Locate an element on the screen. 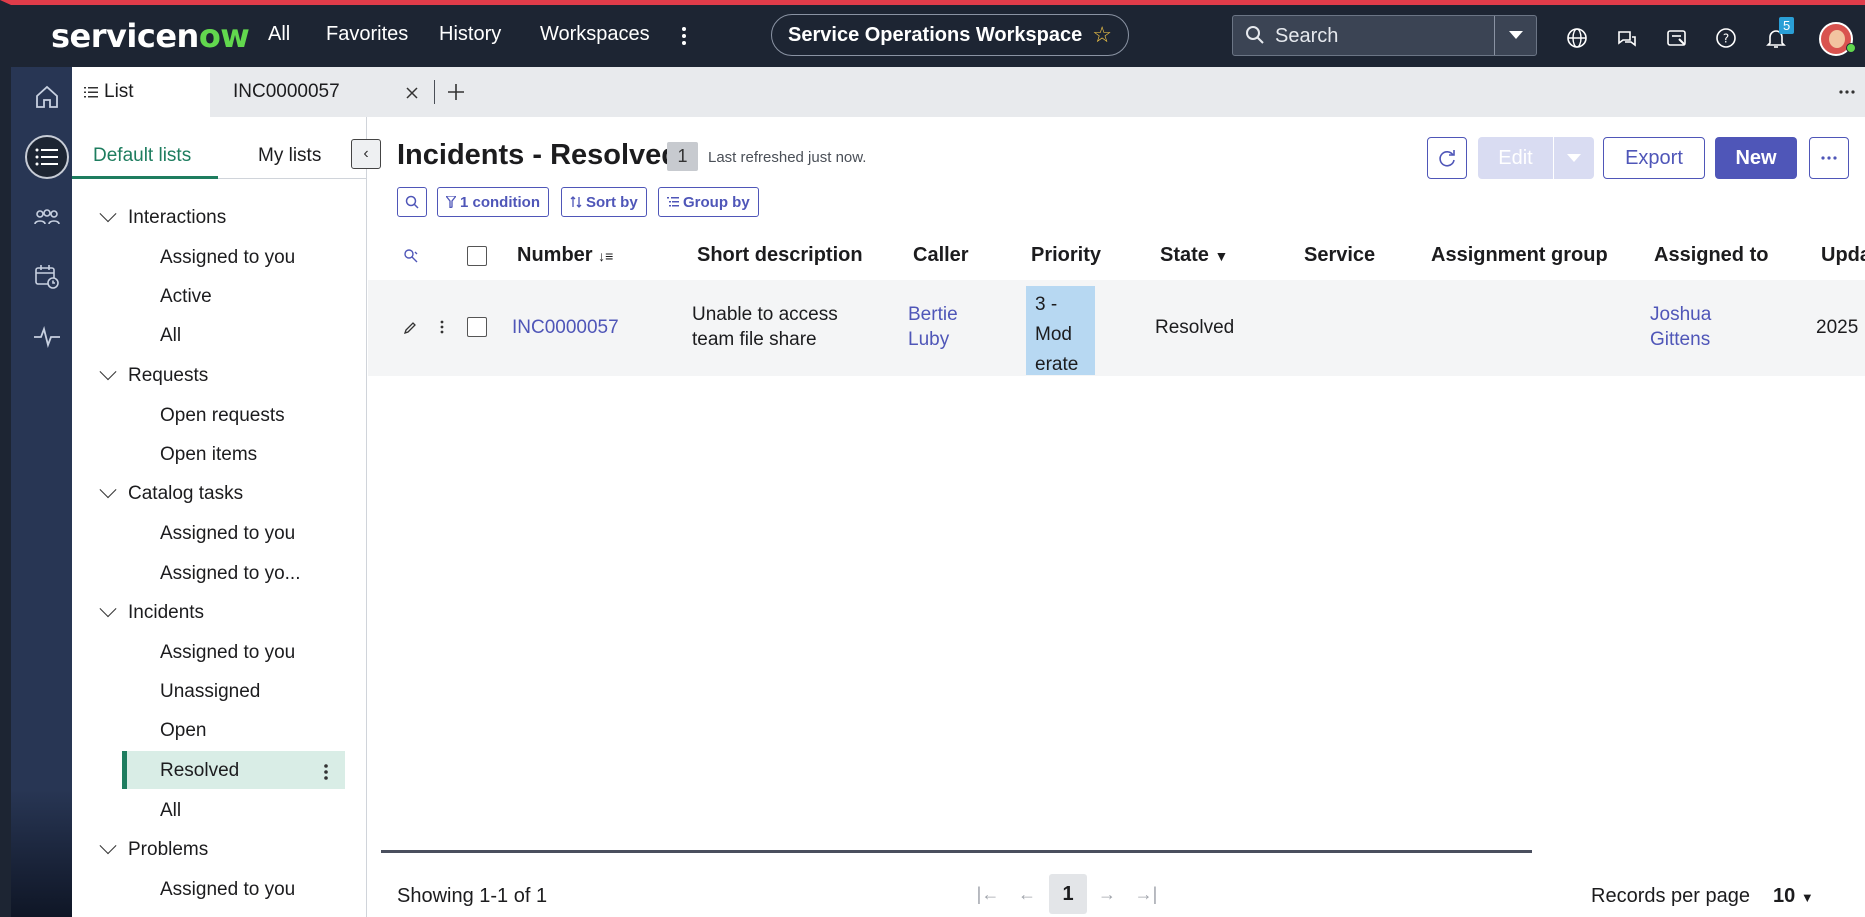 The image size is (1865, 917). arrow-right-icon: → is located at coordinates (1107, 893).